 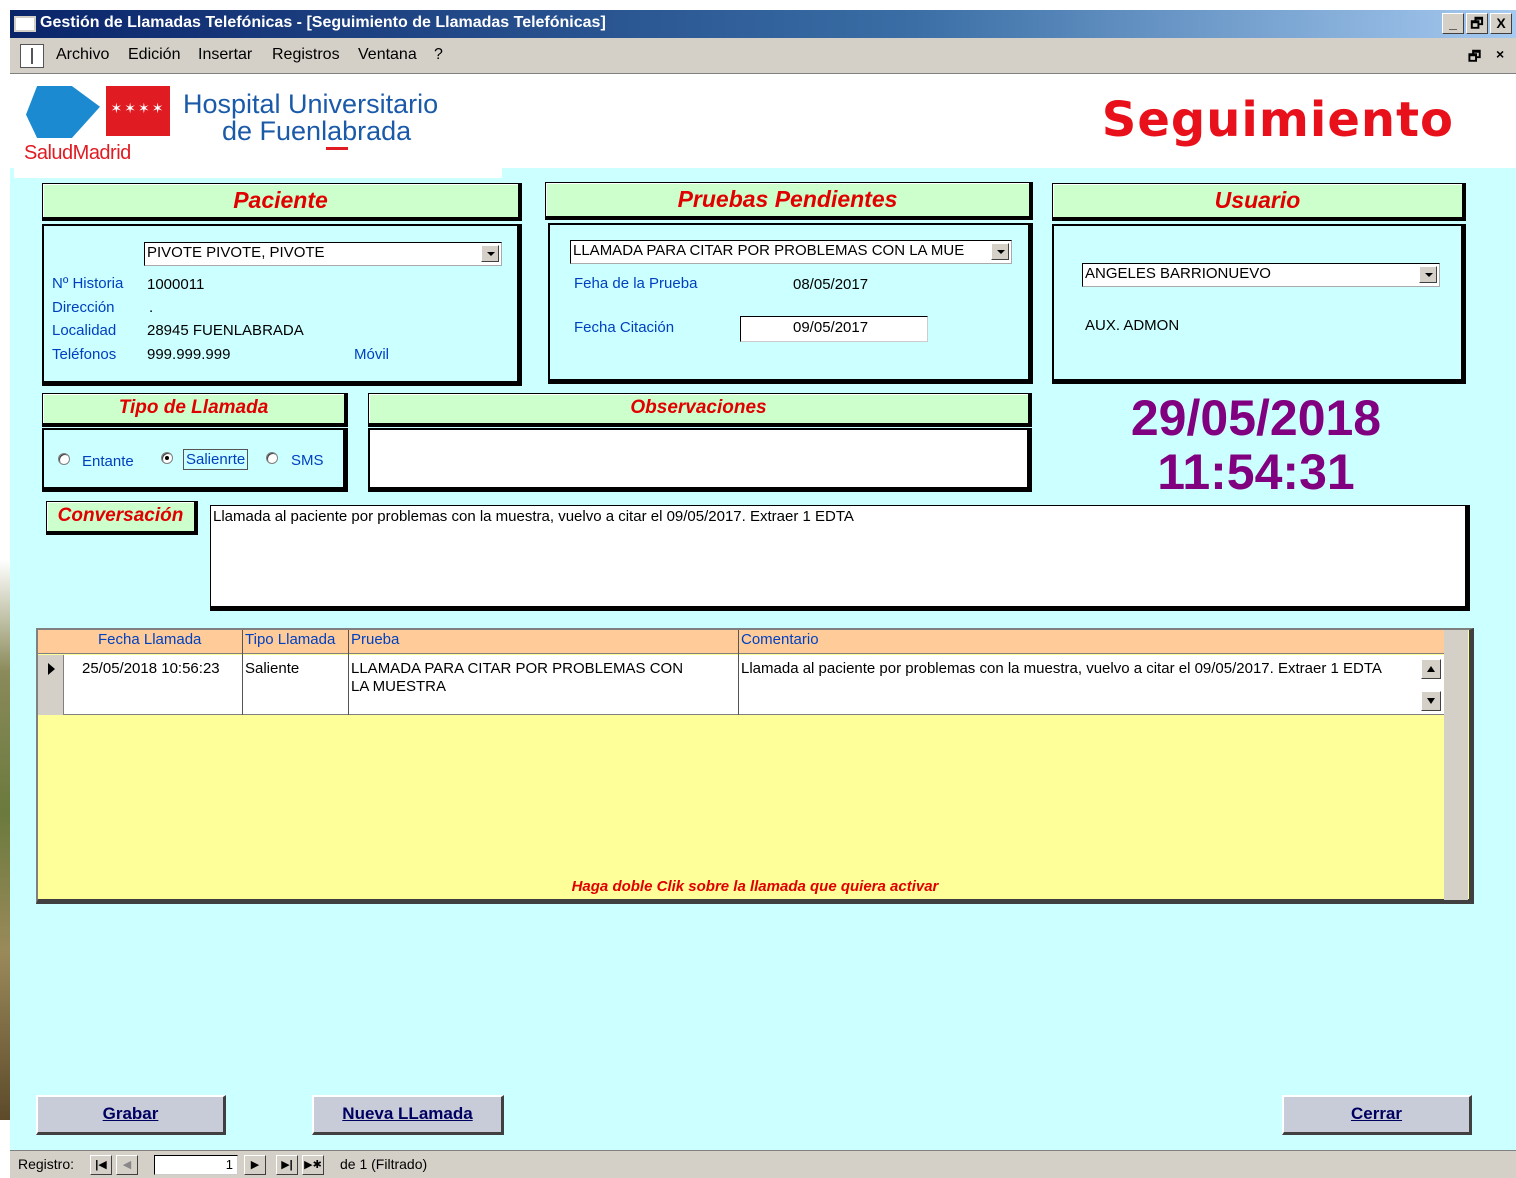 I want to click on historia-label: Nº Historia, so click(x=88, y=283).